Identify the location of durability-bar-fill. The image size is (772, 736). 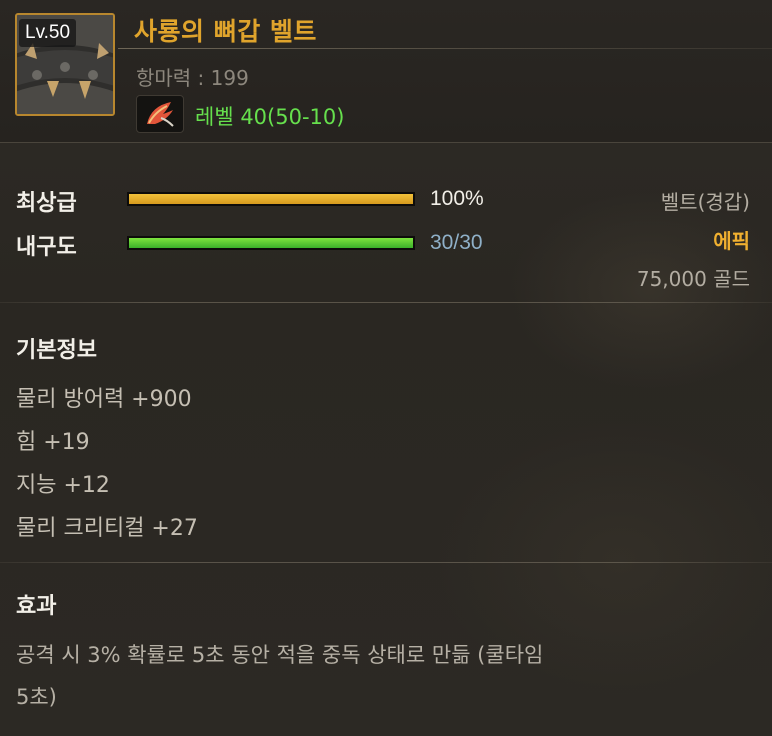
(271, 243).